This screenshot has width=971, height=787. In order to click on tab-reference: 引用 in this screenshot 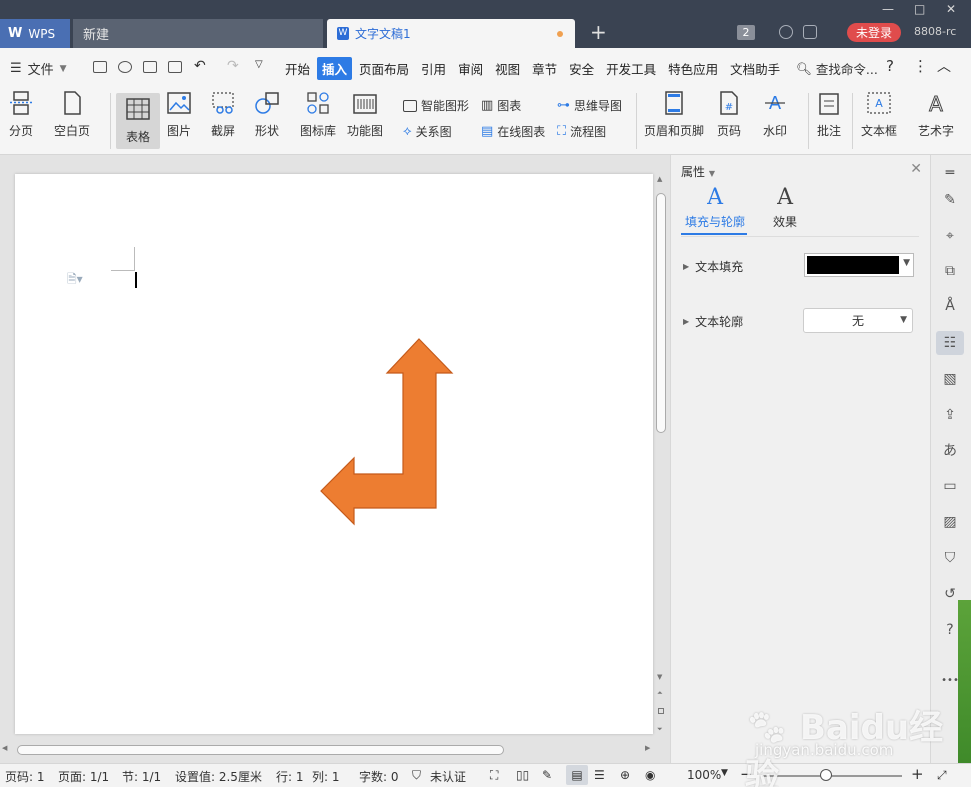, I will do `click(433, 68)`.